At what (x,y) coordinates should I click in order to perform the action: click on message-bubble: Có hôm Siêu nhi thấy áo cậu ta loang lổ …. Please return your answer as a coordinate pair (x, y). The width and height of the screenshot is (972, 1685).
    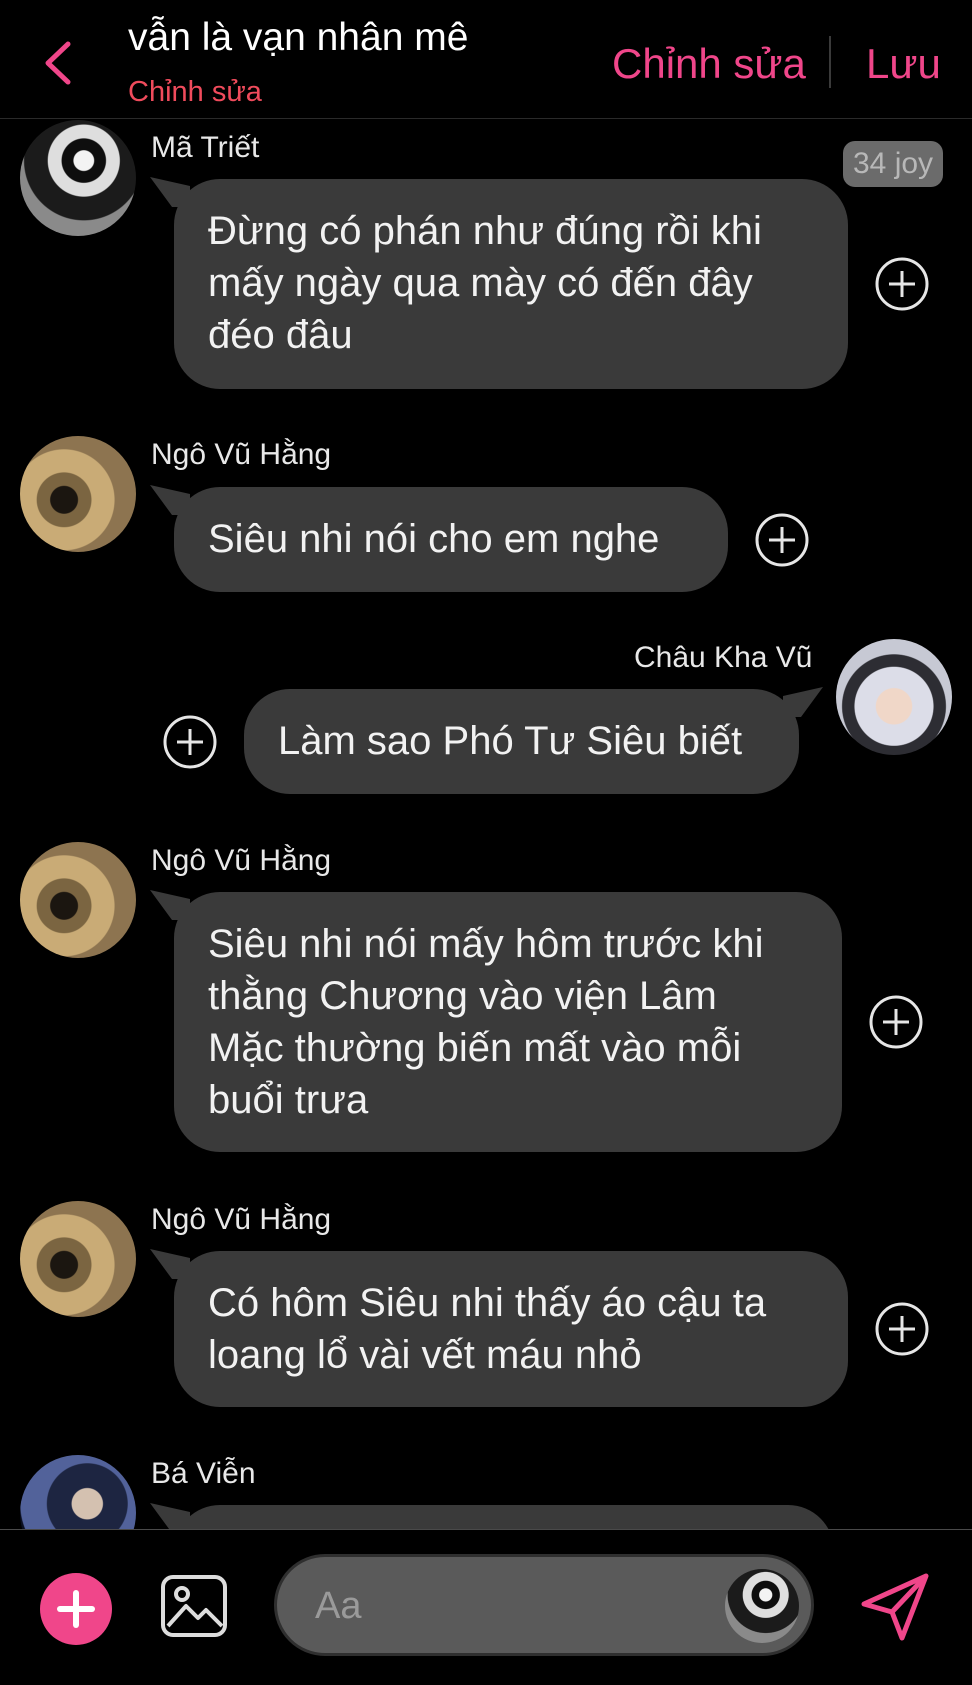
    Looking at the image, I should click on (511, 1329).